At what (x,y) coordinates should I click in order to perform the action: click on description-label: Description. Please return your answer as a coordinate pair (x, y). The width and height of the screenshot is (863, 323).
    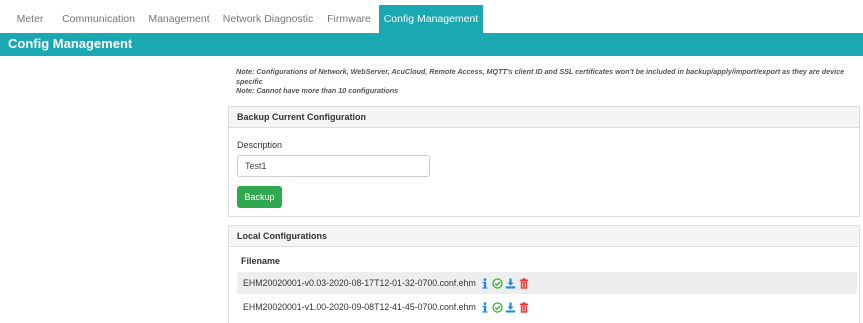
    Looking at the image, I should click on (260, 145).